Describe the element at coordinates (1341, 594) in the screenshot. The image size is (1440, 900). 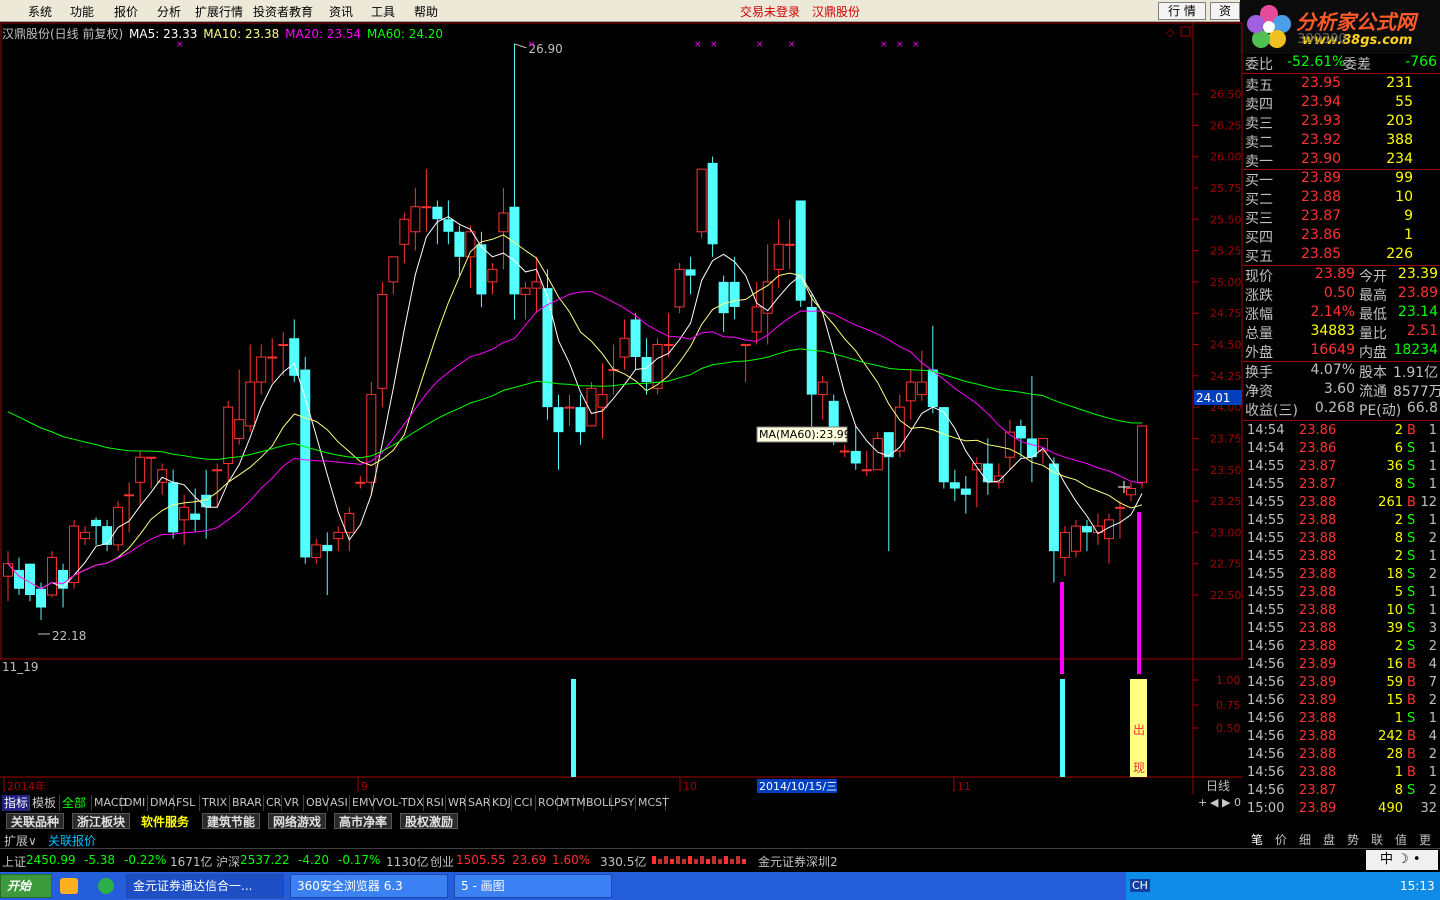
I see `panel-row: 14:55 23.88 5 S 1` at that location.